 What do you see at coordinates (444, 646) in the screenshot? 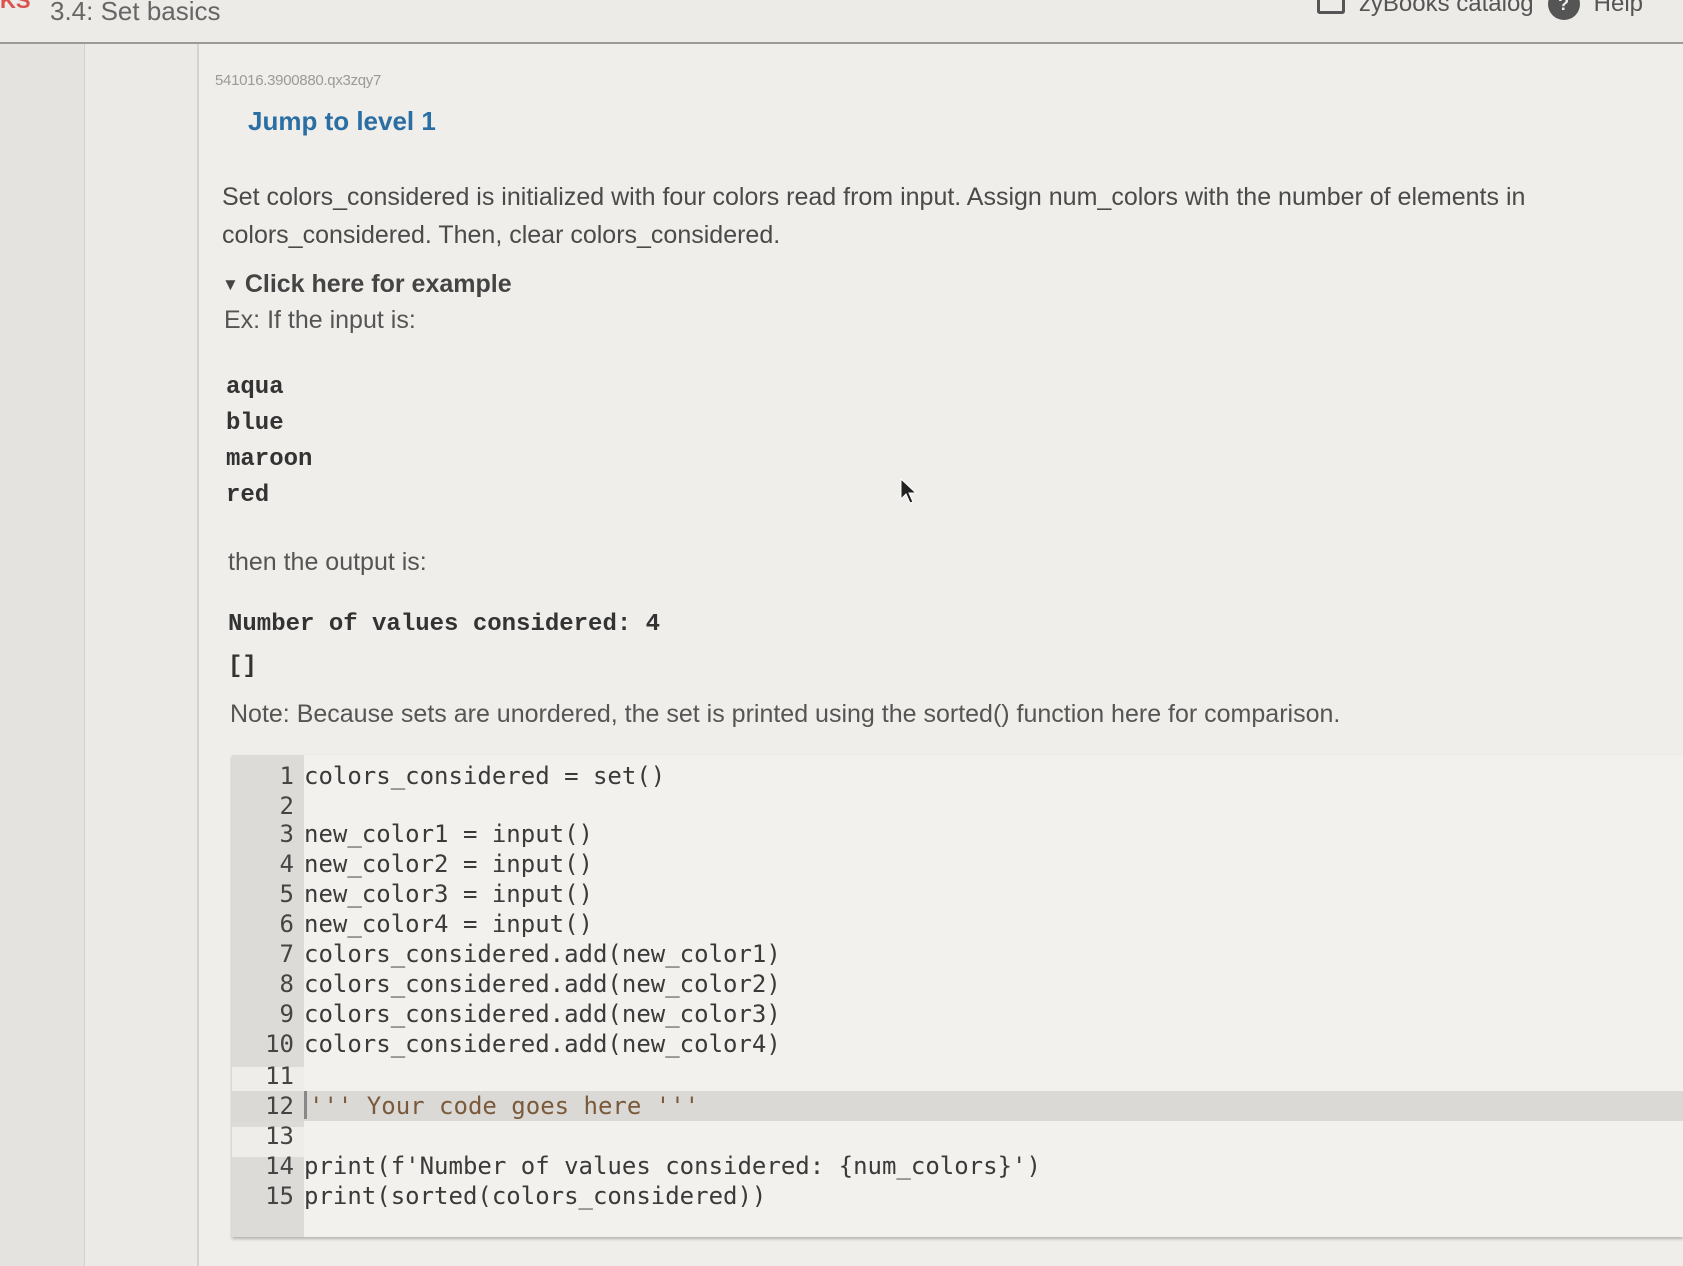
I see `example-output: Number of values considered: 4 []` at bounding box center [444, 646].